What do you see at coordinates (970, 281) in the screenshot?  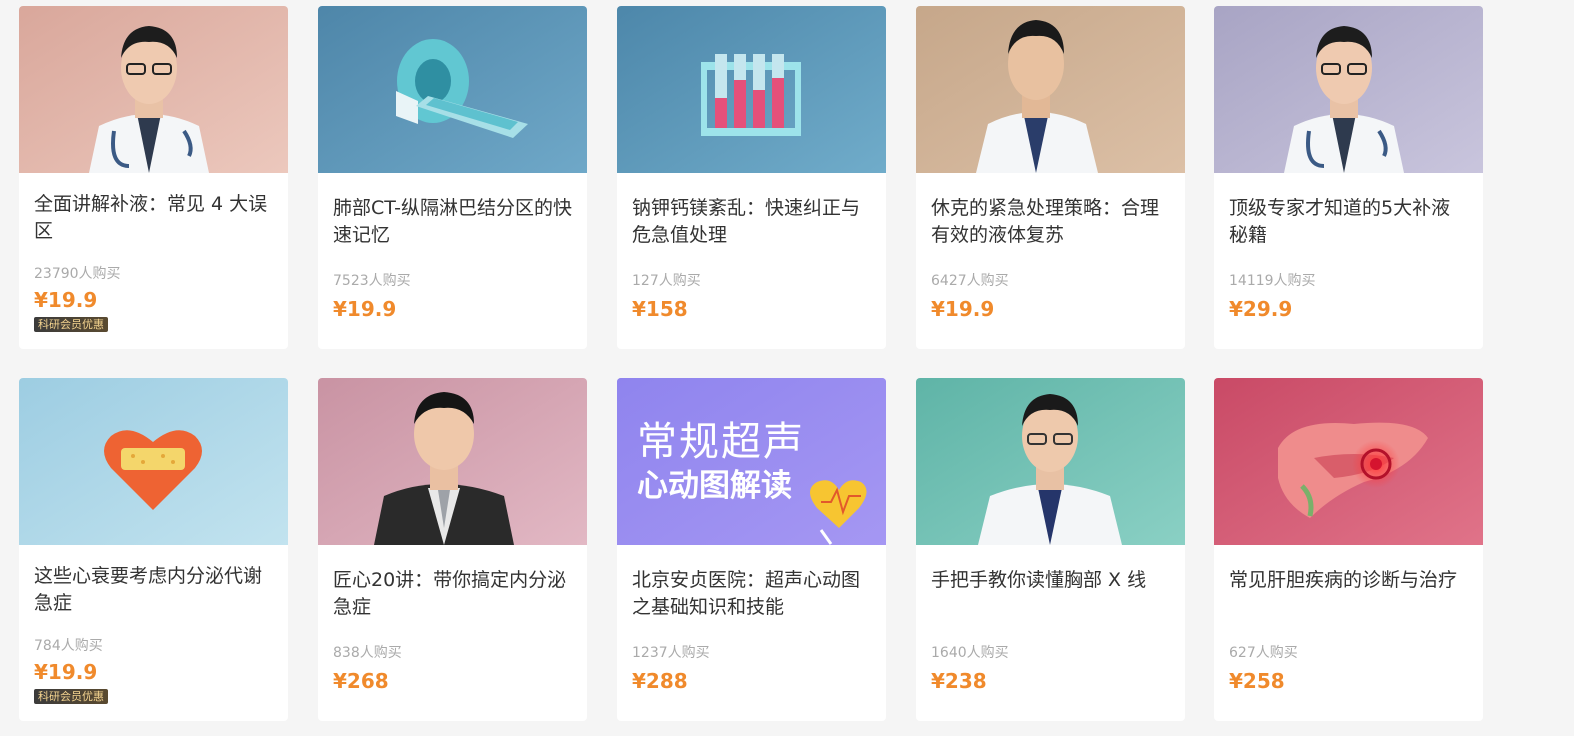 I see `sales-count: 6427人购买` at bounding box center [970, 281].